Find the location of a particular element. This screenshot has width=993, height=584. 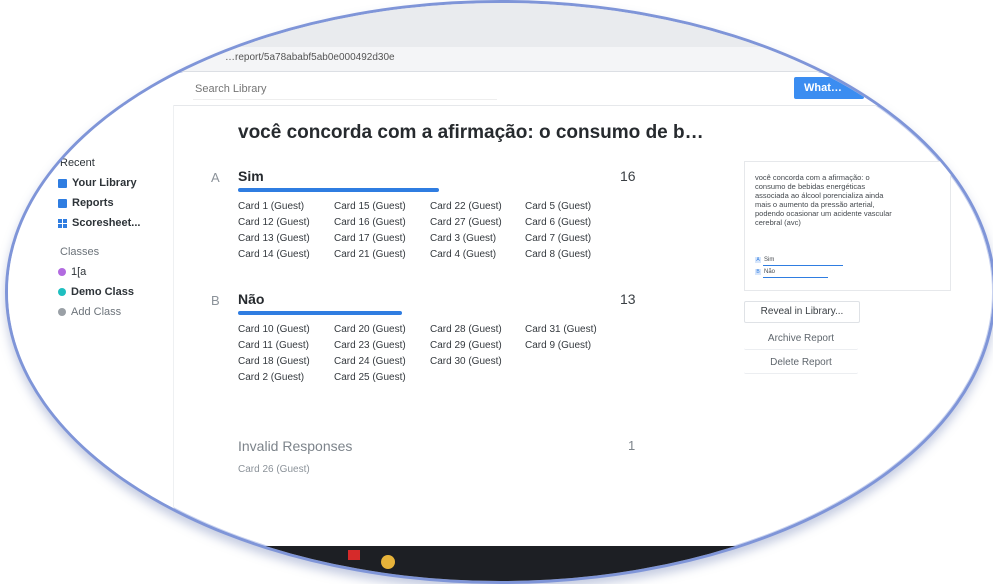

response-card: Card 22 (Guest) is located at coordinates (466, 206).